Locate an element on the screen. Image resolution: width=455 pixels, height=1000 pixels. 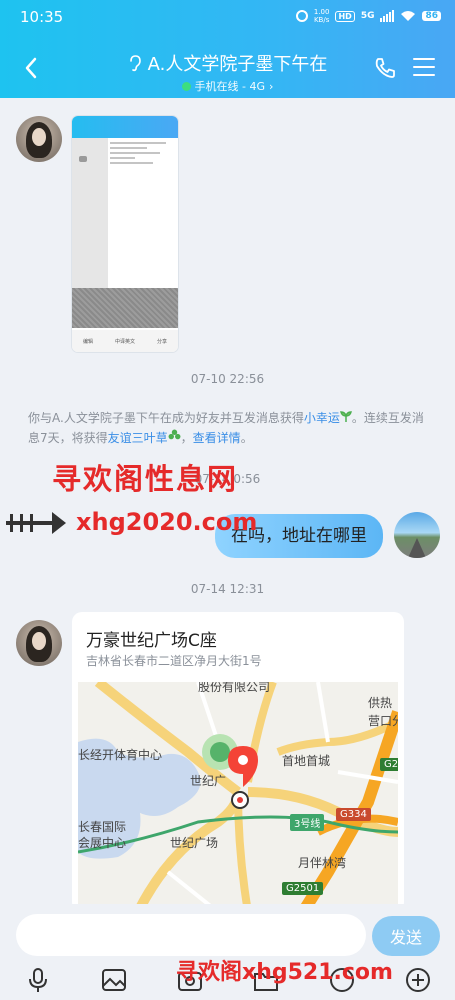
details-link: 查看详情 is located at coordinates (217, 438).